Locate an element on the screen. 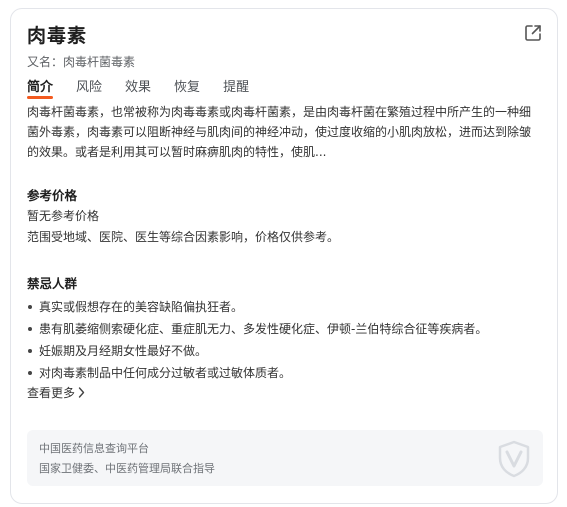  page-title: 肉毒素 is located at coordinates (57, 36).